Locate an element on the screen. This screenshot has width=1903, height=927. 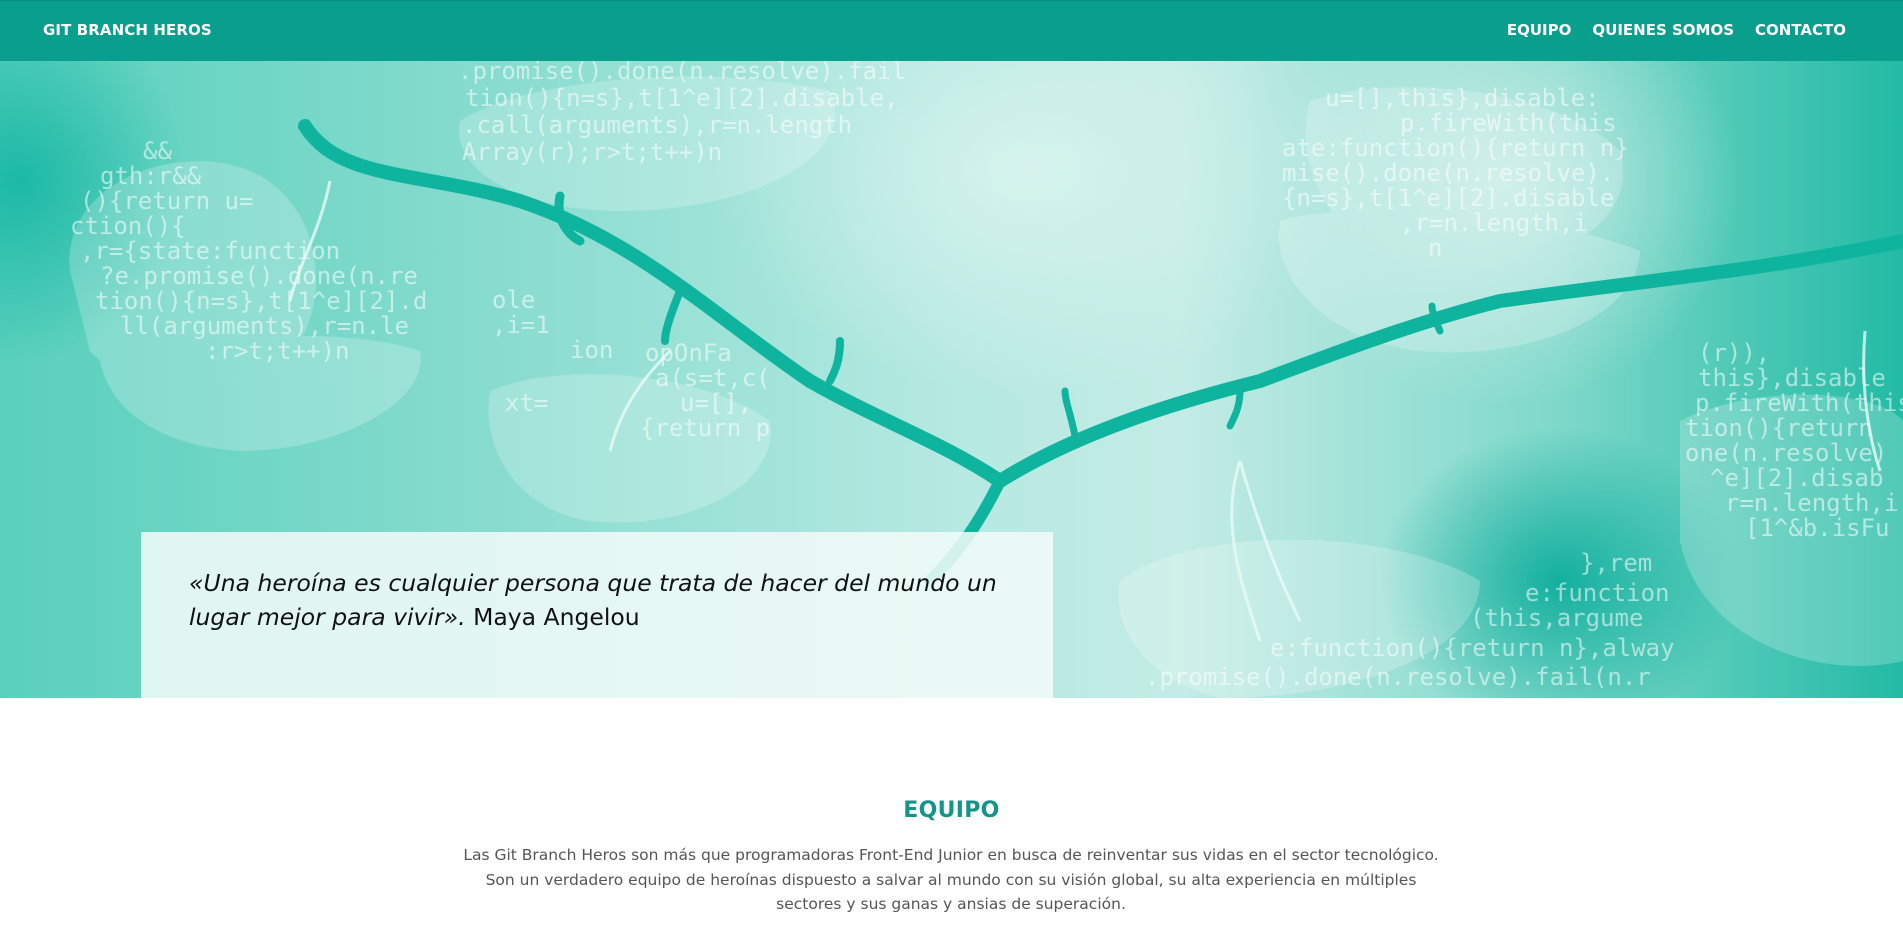
code-snippet: :r>t;t++)n is located at coordinates (277, 351).